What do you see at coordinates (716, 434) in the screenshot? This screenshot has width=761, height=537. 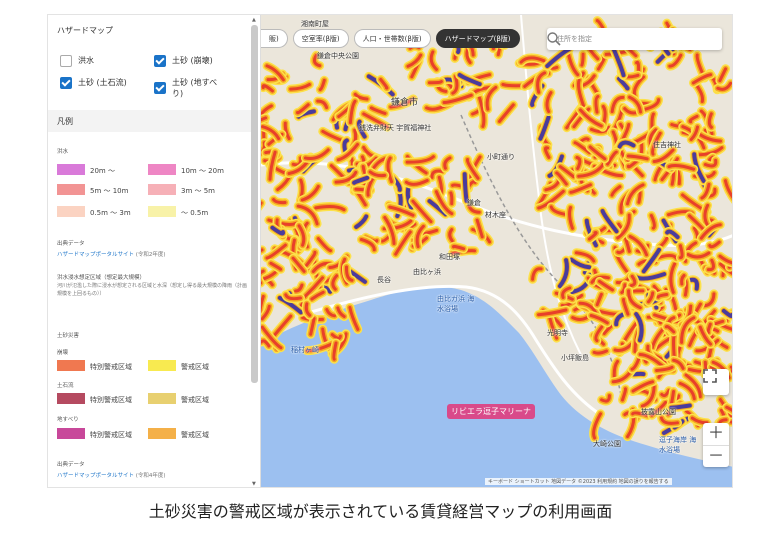 I see `zoom-in-button: ＋` at bounding box center [716, 434].